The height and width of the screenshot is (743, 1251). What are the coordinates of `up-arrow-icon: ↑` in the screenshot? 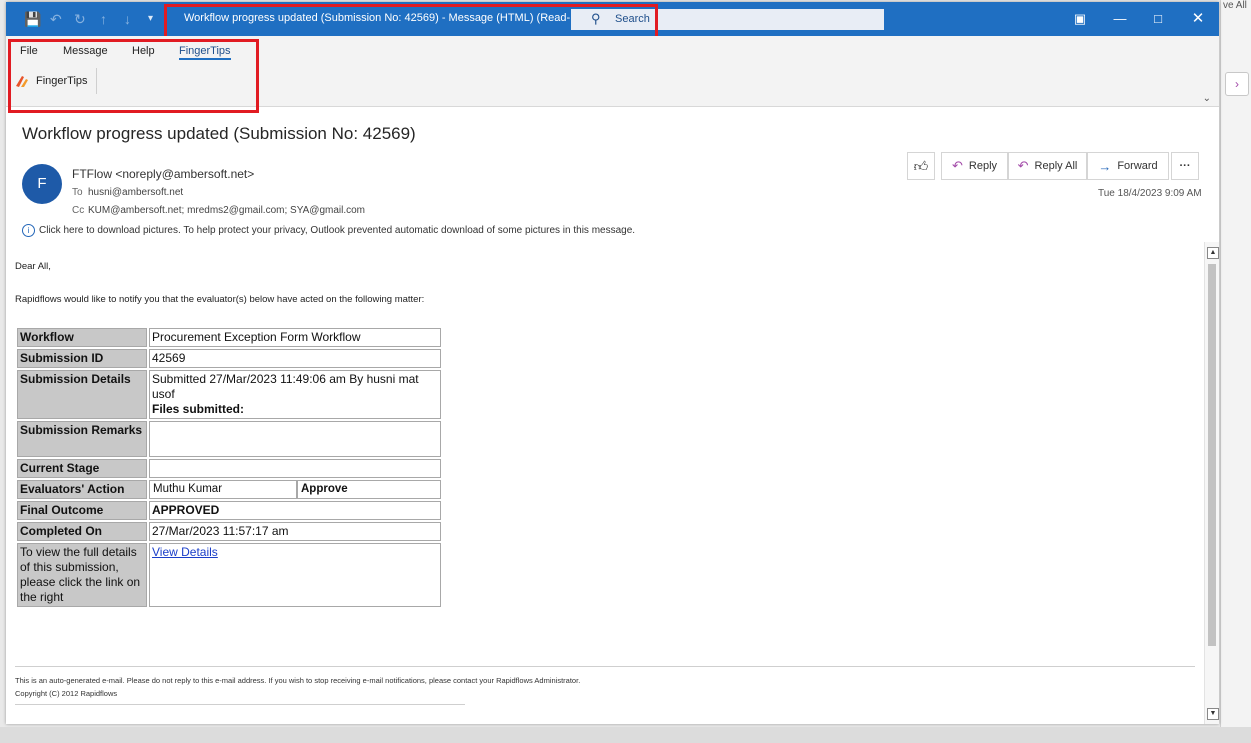 It's located at (103, 19).